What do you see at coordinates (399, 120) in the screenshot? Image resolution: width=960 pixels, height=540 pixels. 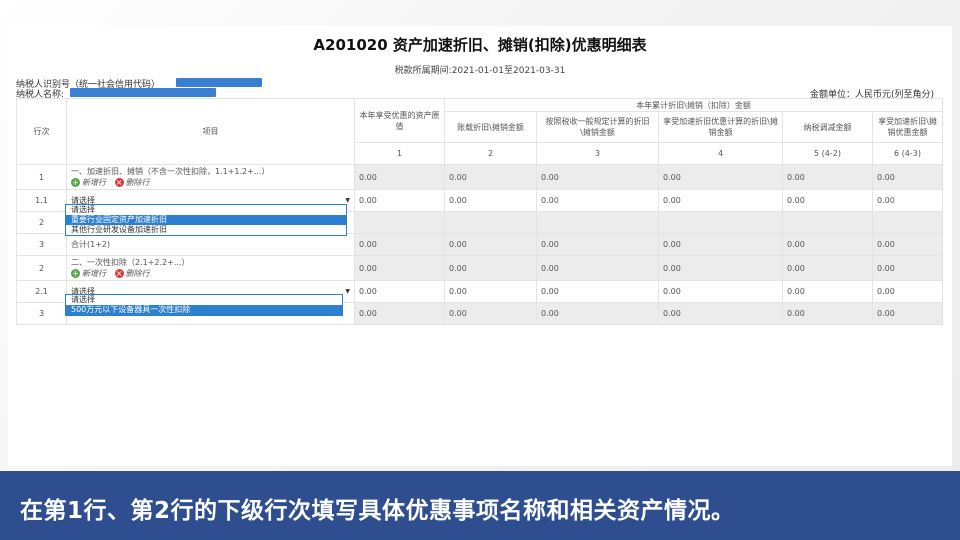 I see `header-original-value: 本年享受优惠的资产原值` at bounding box center [399, 120].